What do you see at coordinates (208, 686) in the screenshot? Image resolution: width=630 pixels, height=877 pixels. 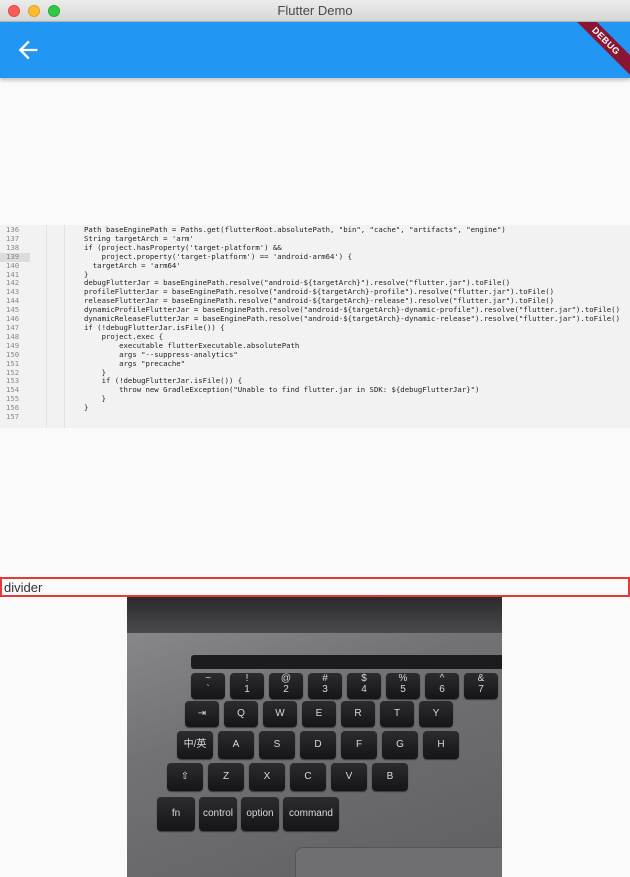 I see `keyboard-key: ~ `` at bounding box center [208, 686].